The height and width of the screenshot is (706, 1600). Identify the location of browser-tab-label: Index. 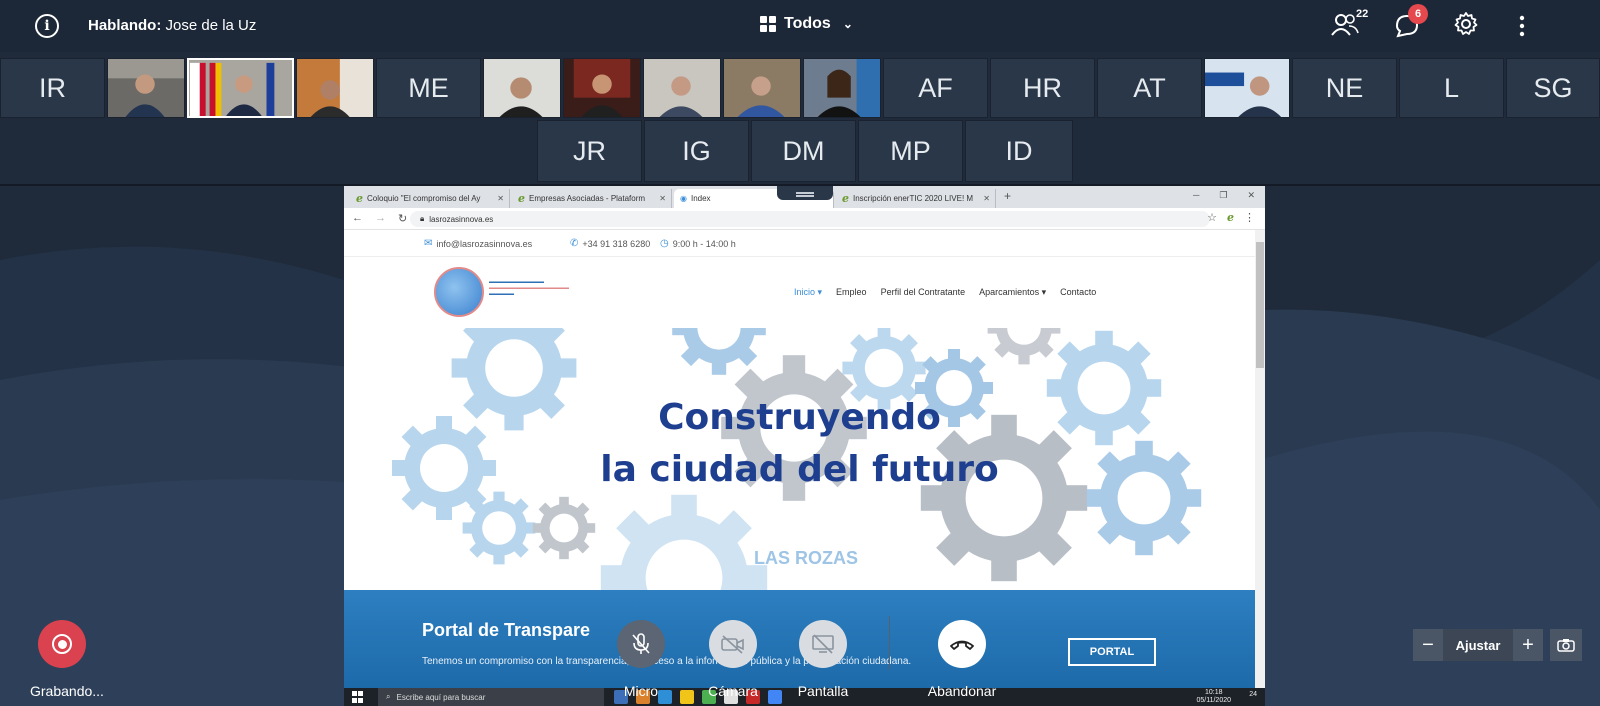
(700, 198).